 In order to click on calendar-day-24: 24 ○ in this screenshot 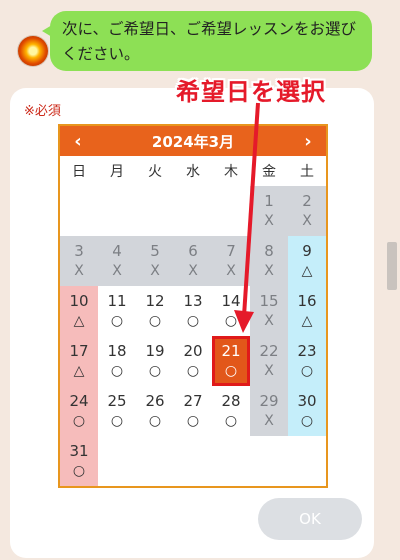, I will do `click(79, 411)`.